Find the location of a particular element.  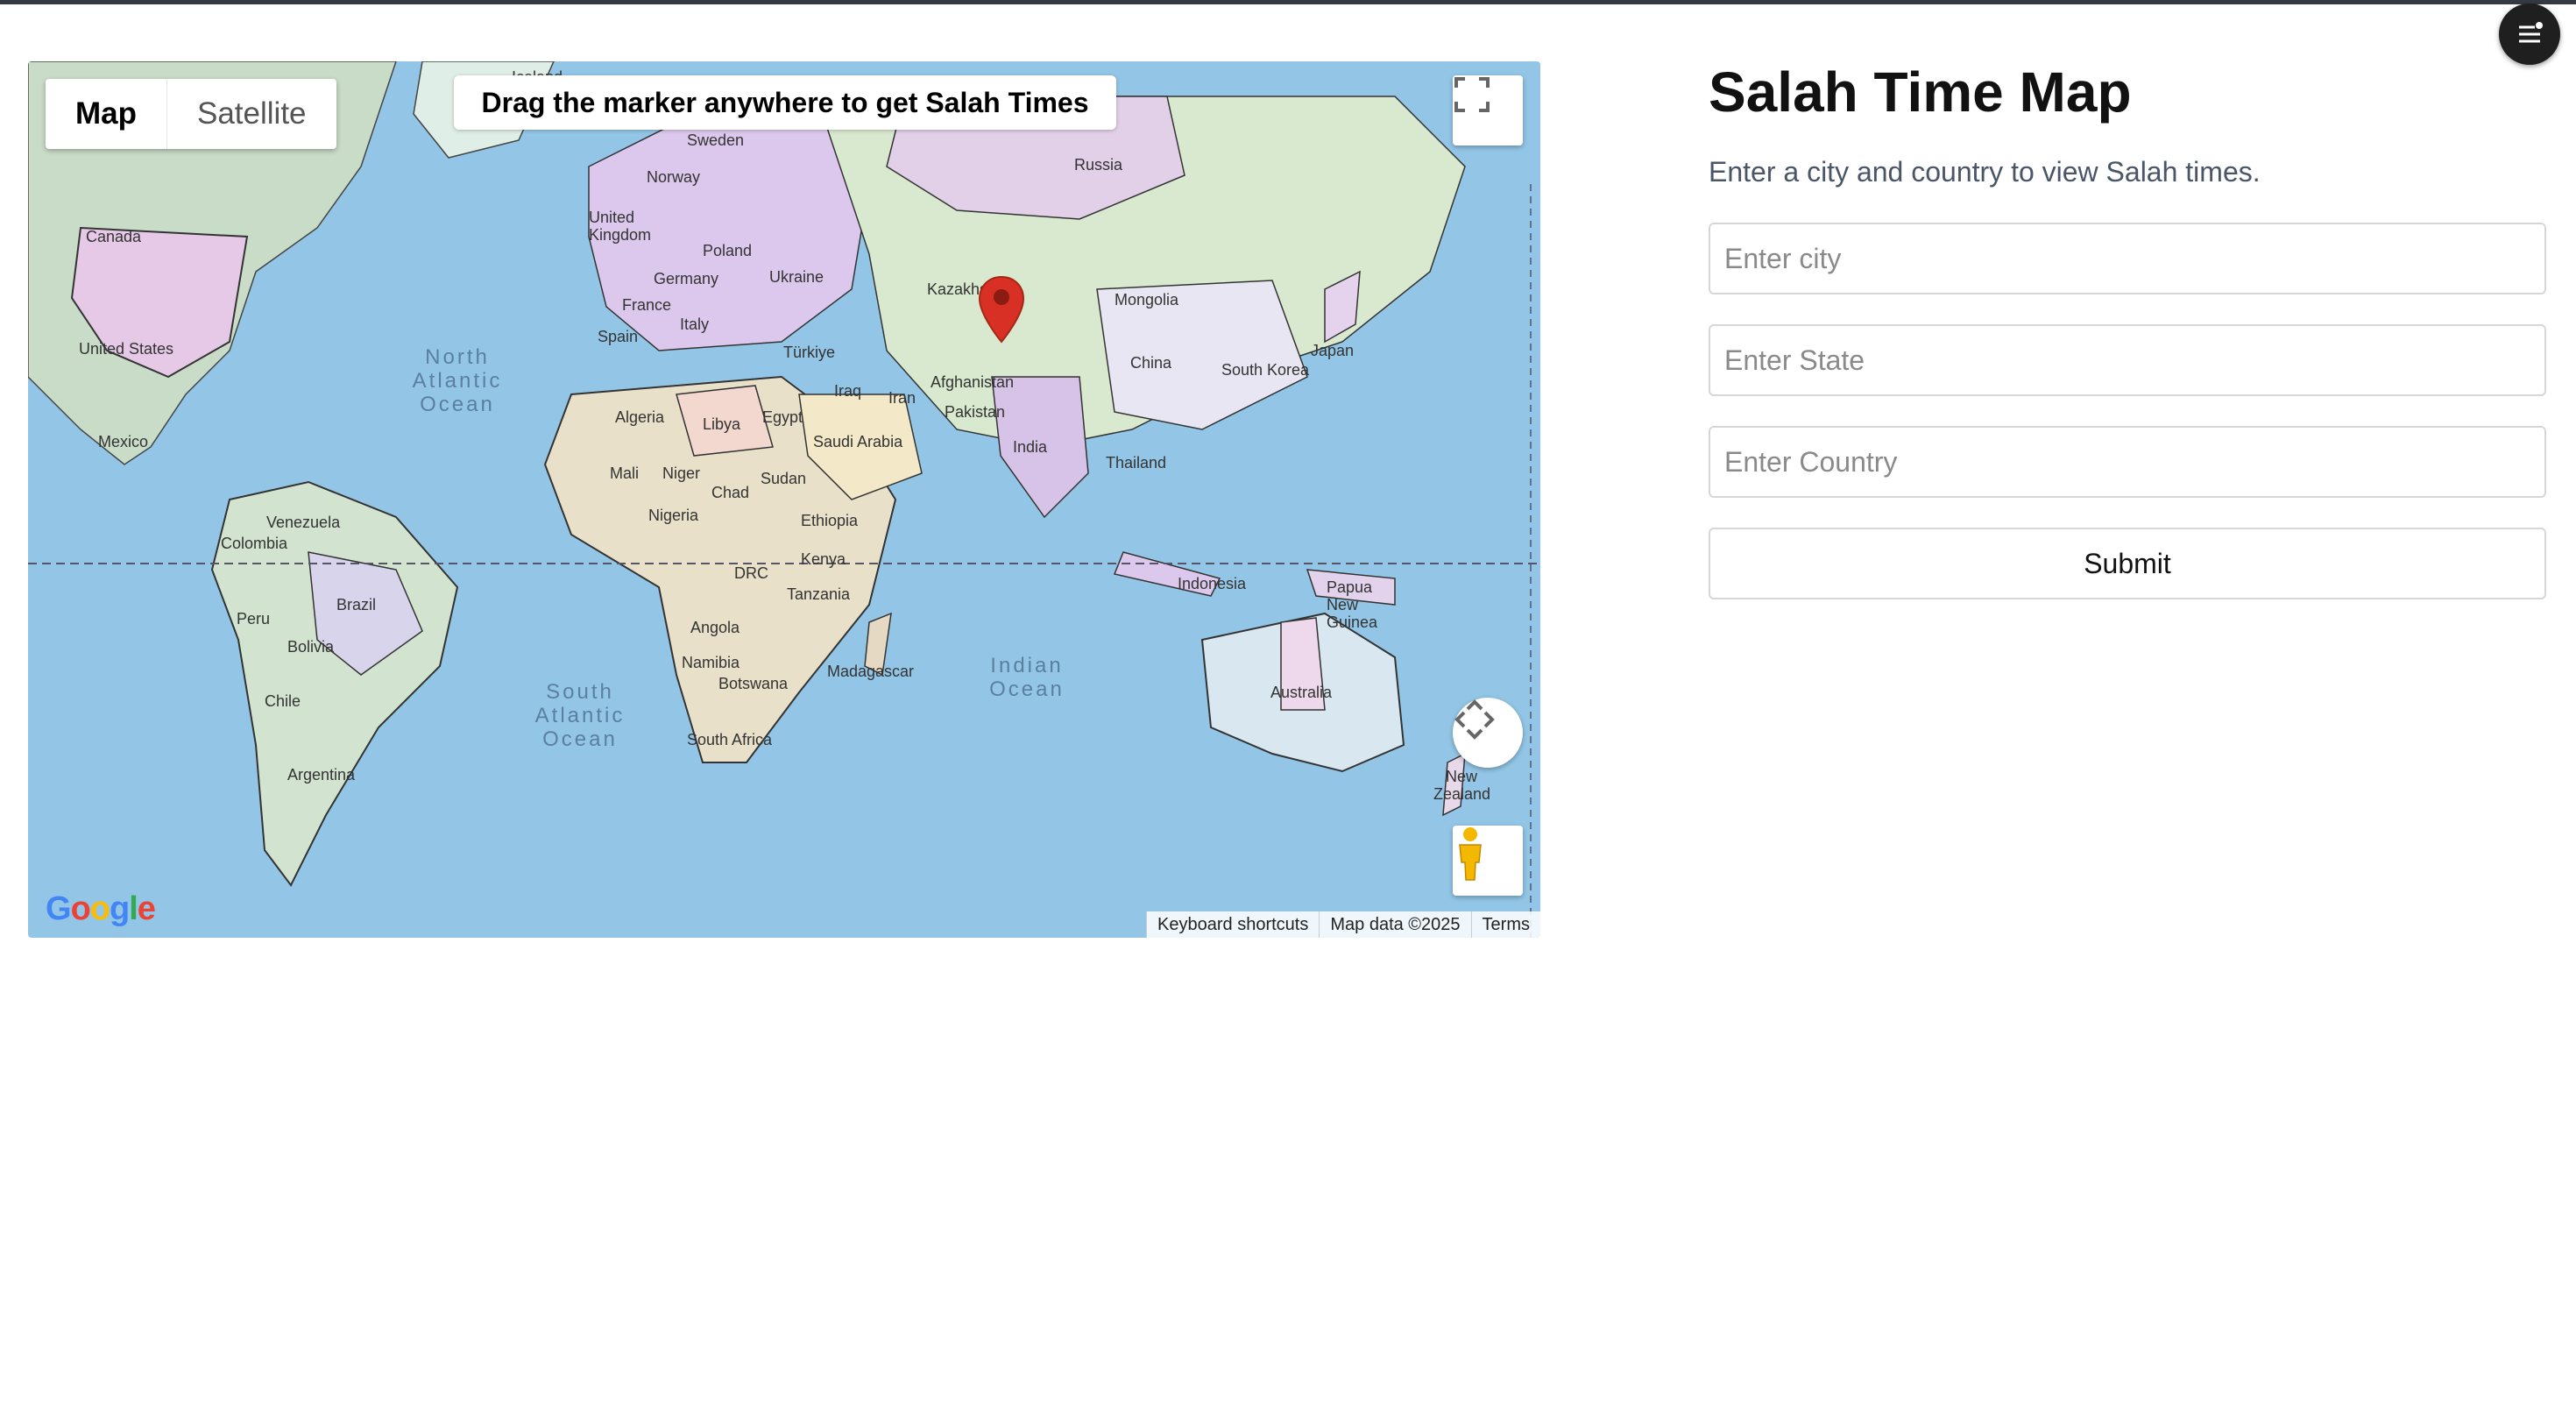

map-attribution: Keyboard shortcuts Map data ©2025 Terms is located at coordinates (1343, 924).